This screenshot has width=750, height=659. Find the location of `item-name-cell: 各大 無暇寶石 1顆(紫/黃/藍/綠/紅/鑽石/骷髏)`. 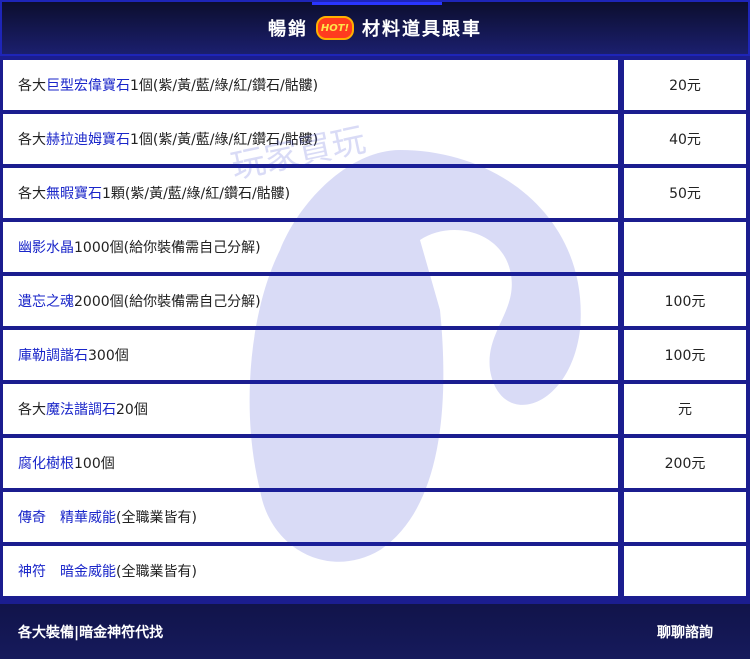

item-name-cell: 各大 無暇寶石 1顆(紫/黃/藍/綠/紅/鑽石/骷髏) is located at coordinates (310, 193).